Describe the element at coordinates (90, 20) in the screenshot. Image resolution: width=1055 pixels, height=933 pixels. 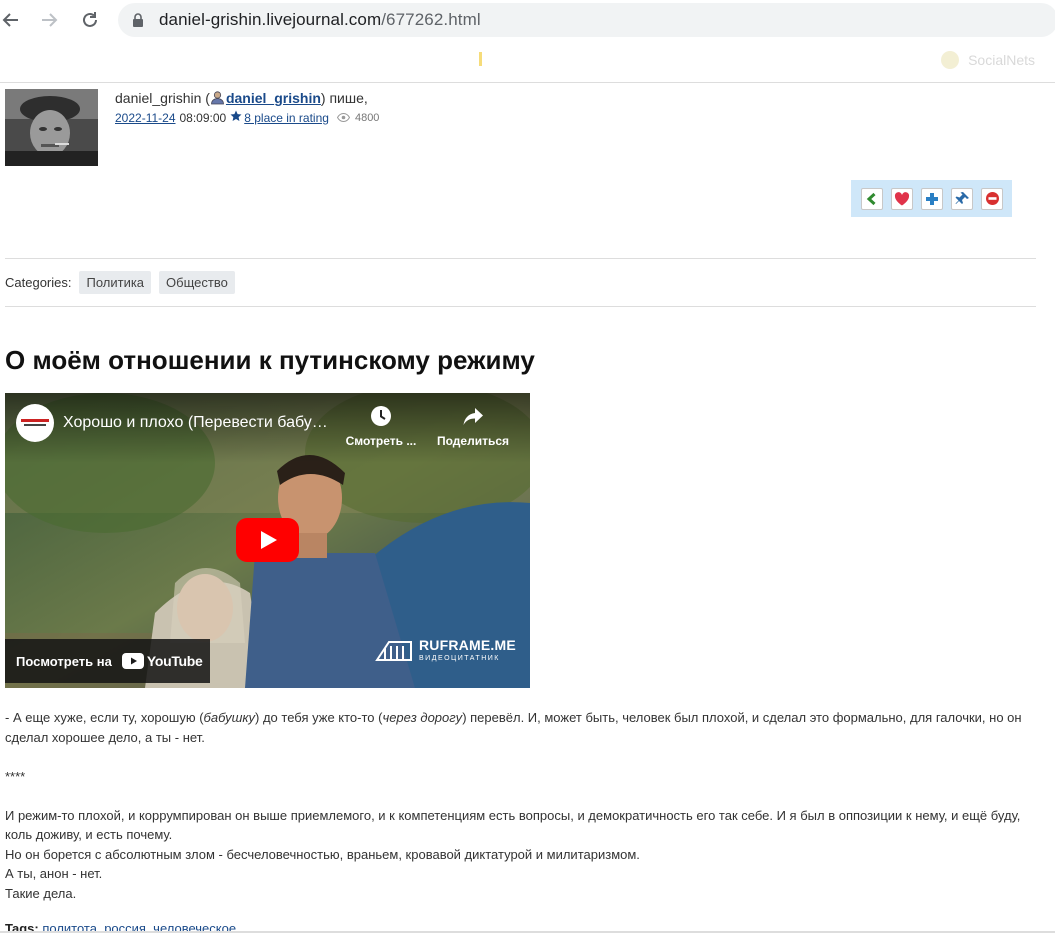
I see `reload-icon` at that location.